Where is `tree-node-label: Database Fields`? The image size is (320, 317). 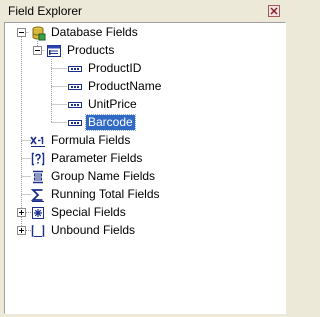
tree-node-label: Database Fields is located at coordinates (94, 32).